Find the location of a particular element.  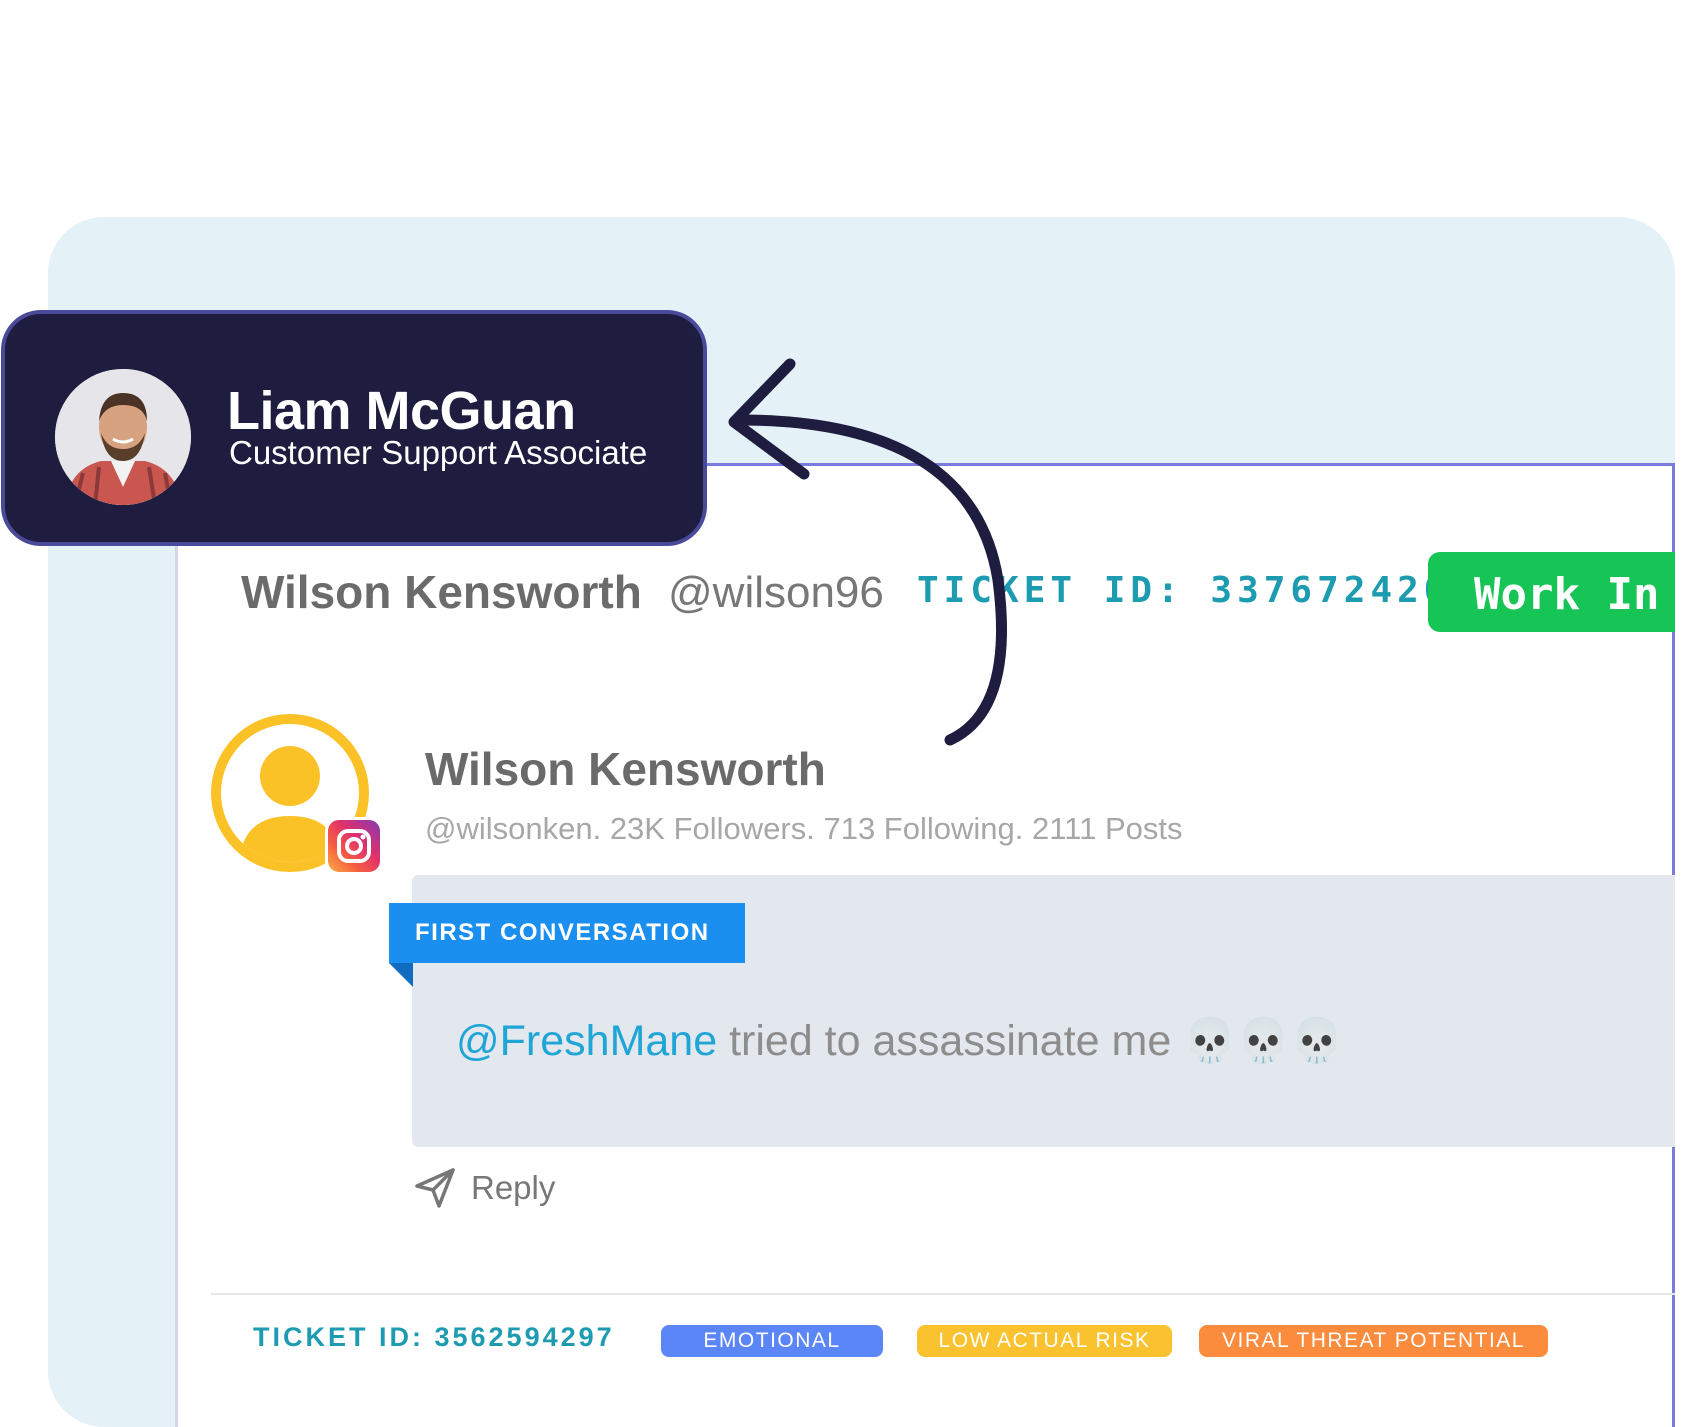

status-badge: Work In is located at coordinates (1551, 592).